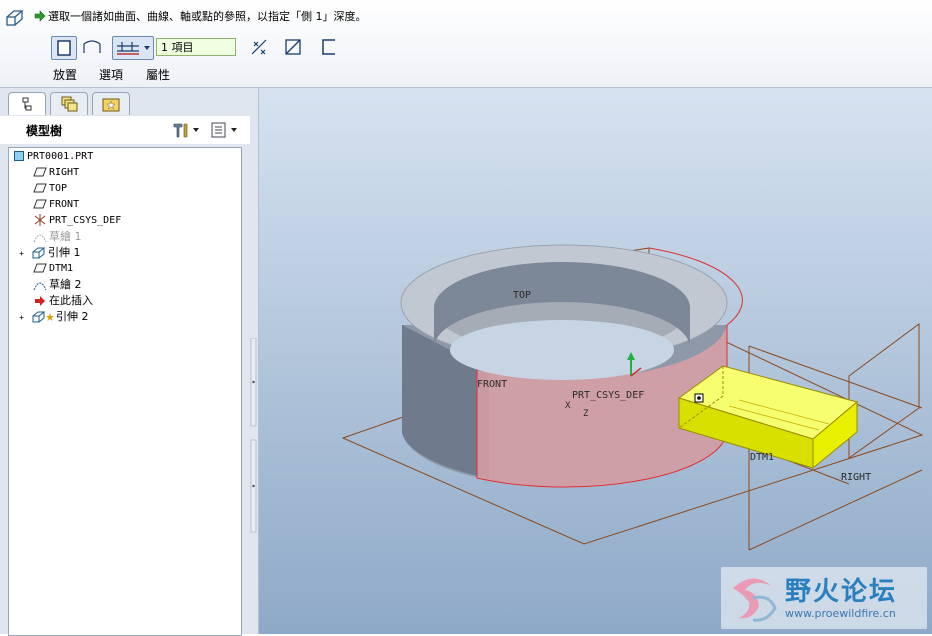  I want to click on label-right: RIGHT, so click(856, 477).